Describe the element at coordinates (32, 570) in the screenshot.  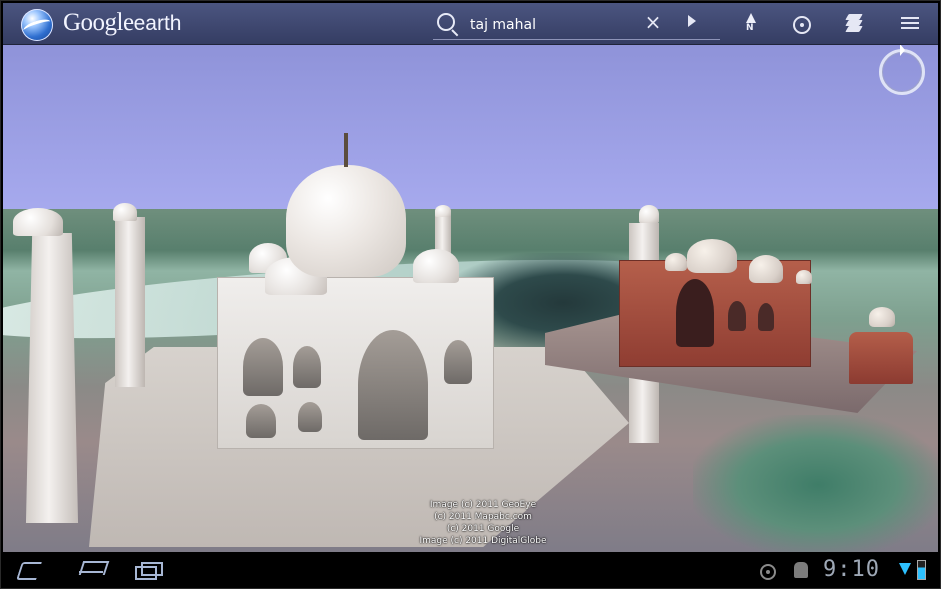
I see `back-icon` at that location.